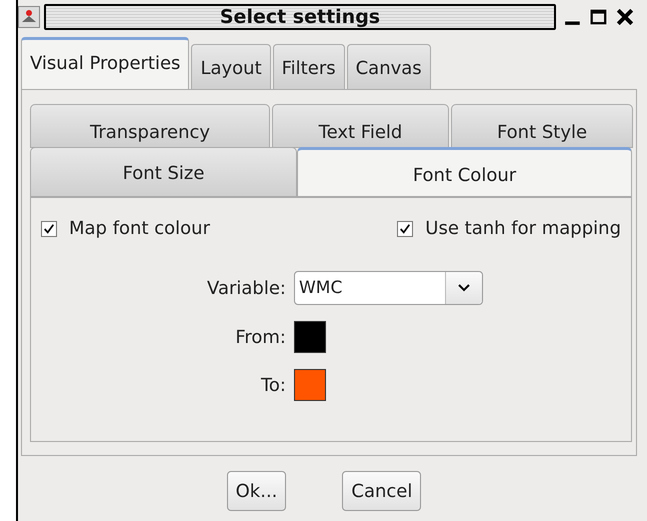 This screenshot has height=521, width=647. What do you see at coordinates (360, 126) in the screenshot?
I see `tab: Text Field` at bounding box center [360, 126].